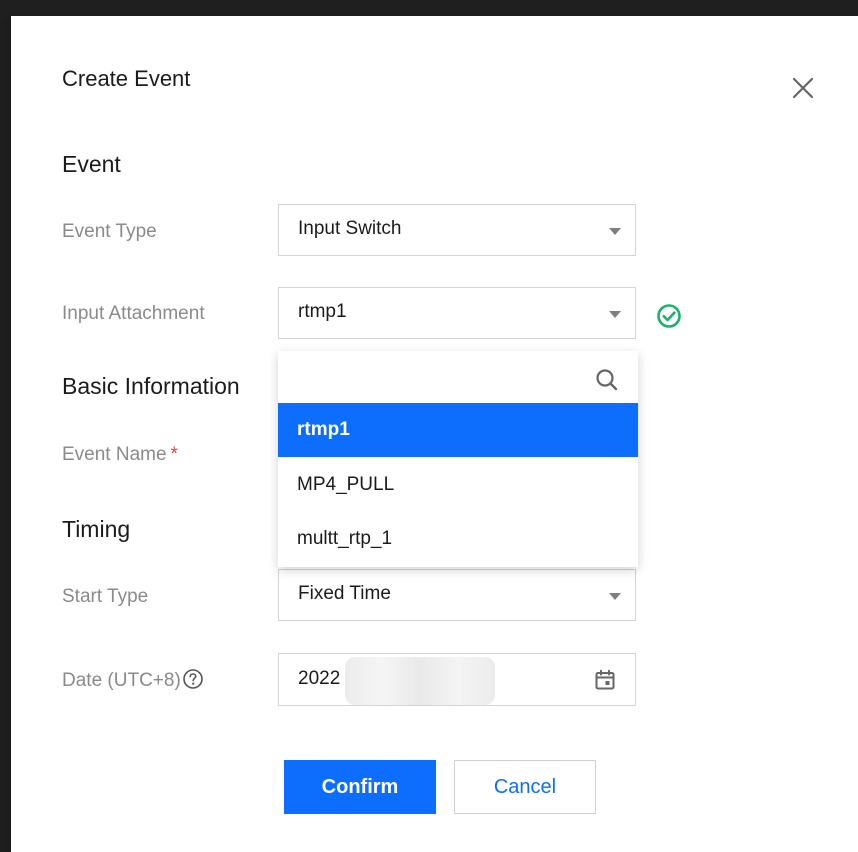 This screenshot has height=852, width=858. What do you see at coordinates (457, 313) in the screenshot?
I see `input-attachment-select: rtmp1` at bounding box center [457, 313].